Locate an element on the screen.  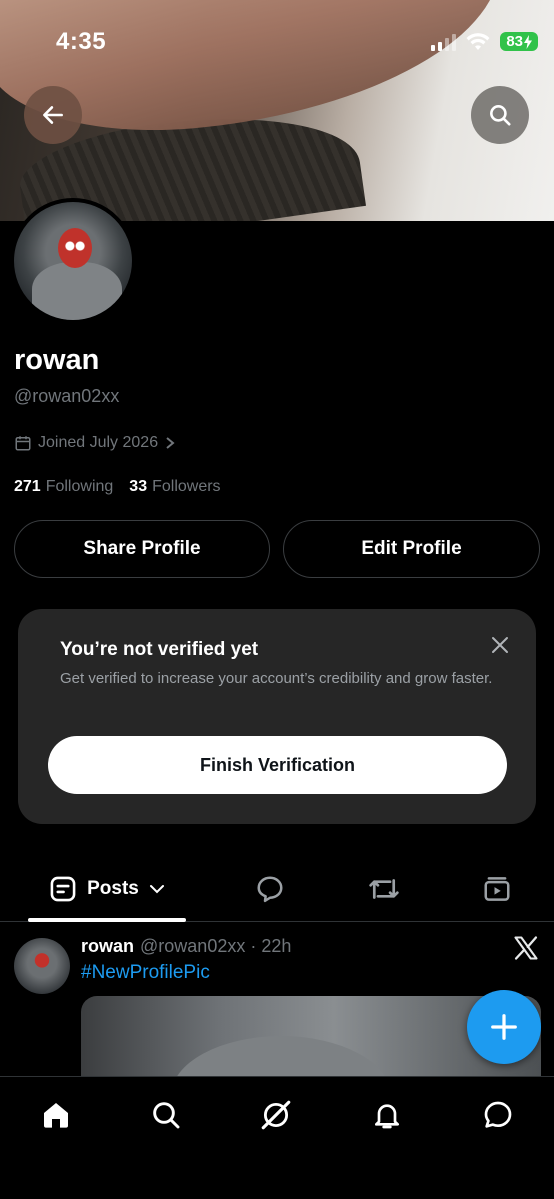
followers-link: 33 Followers is located at coordinates (174, 487).